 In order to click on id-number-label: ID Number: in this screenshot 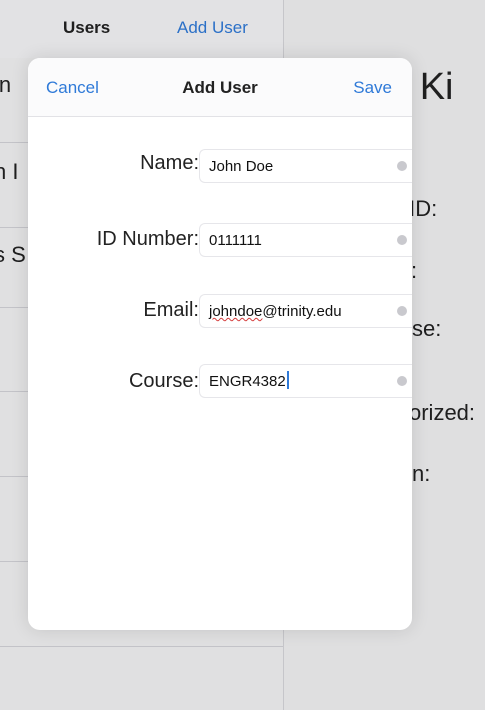, I will do `click(147, 239)`.